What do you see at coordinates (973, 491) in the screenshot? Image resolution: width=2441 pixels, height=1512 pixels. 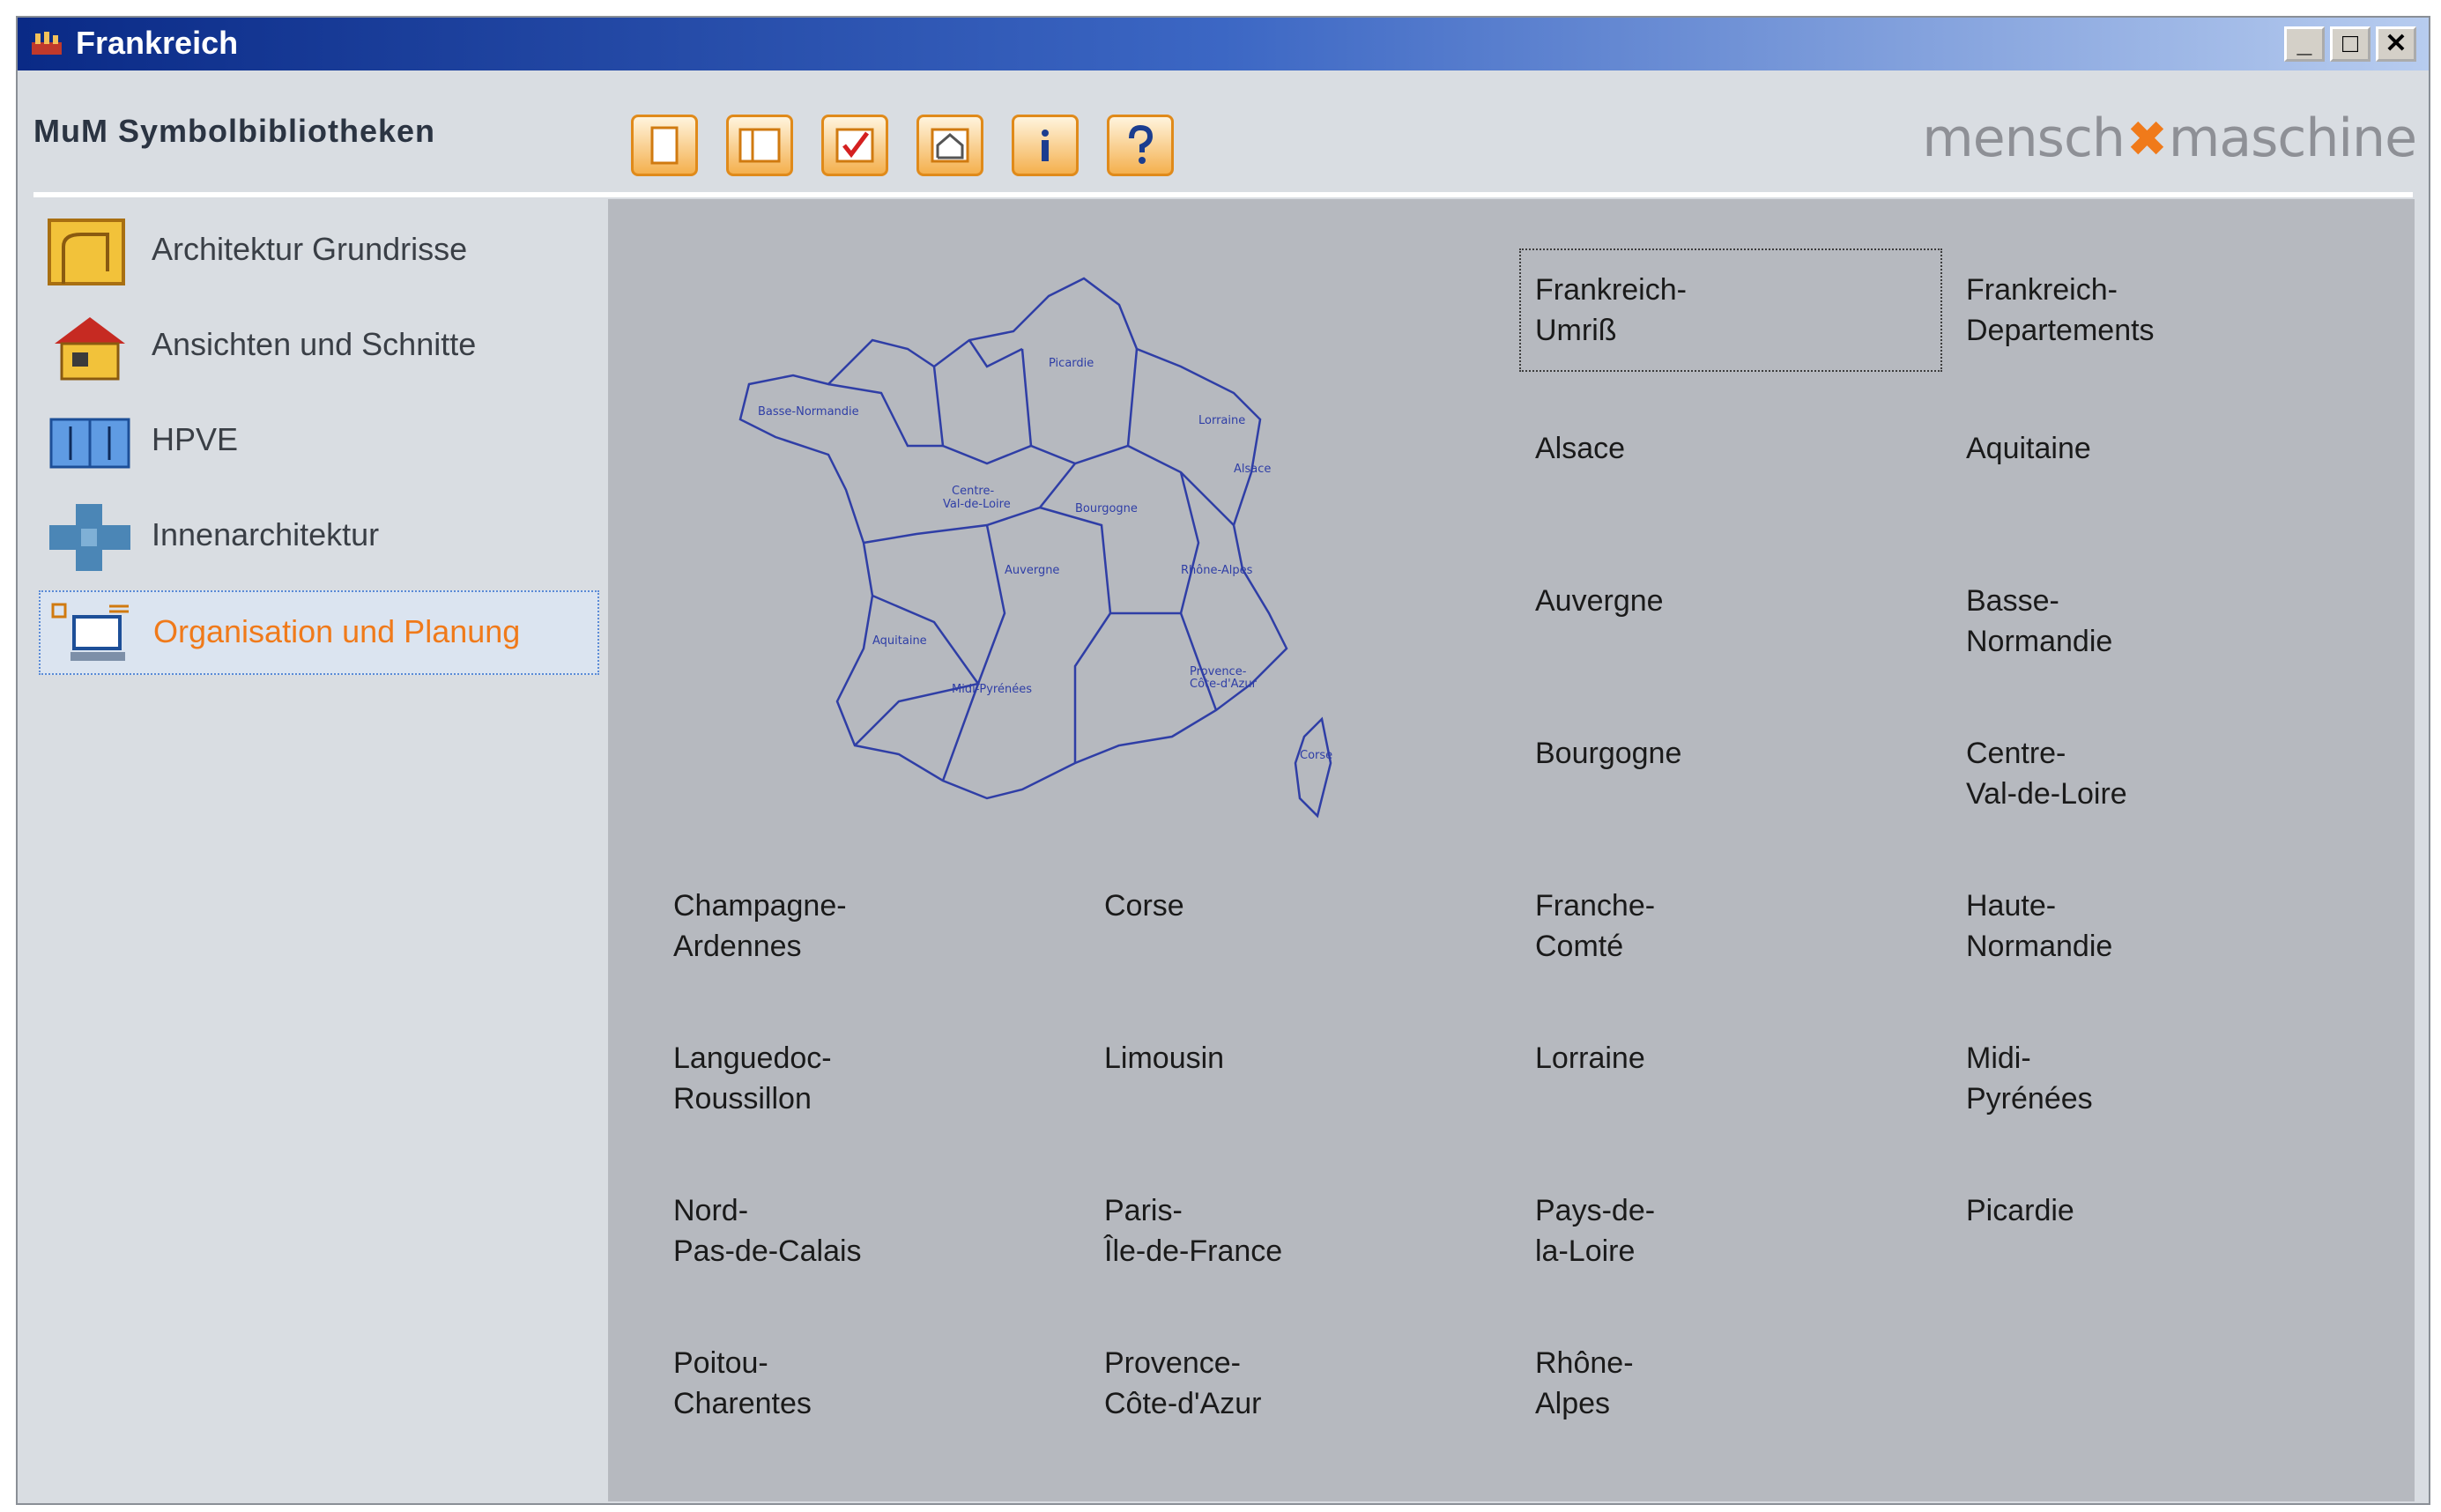 I see `svg-text: Centre-` at bounding box center [973, 491].